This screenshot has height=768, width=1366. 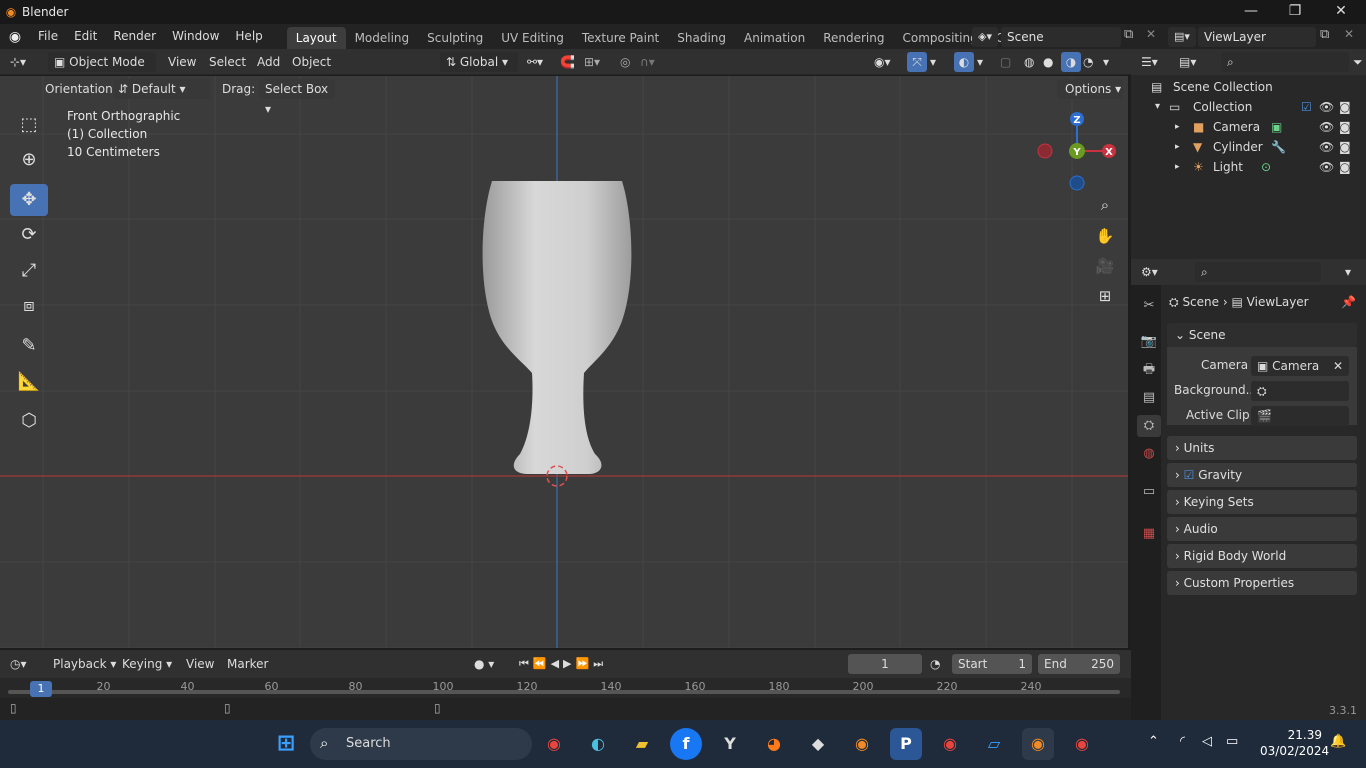 What do you see at coordinates (1278, 147) in the screenshot?
I see `modifier-wrench-icon: 🔧` at bounding box center [1278, 147].